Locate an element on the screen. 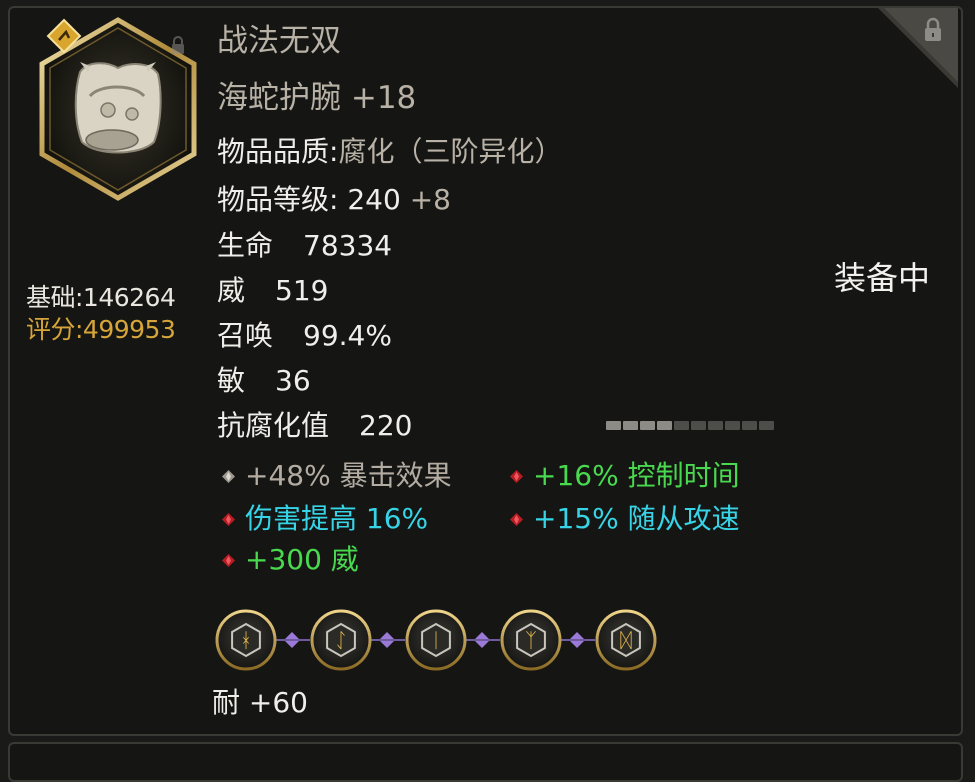 This screenshot has height=782, width=975. rune-glyph: ᛇ is located at coordinates (341, 640).